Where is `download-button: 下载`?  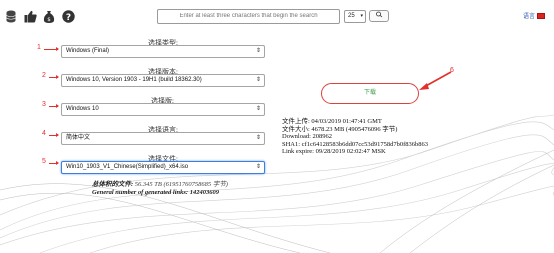 download-button: 下载 is located at coordinates (370, 93).